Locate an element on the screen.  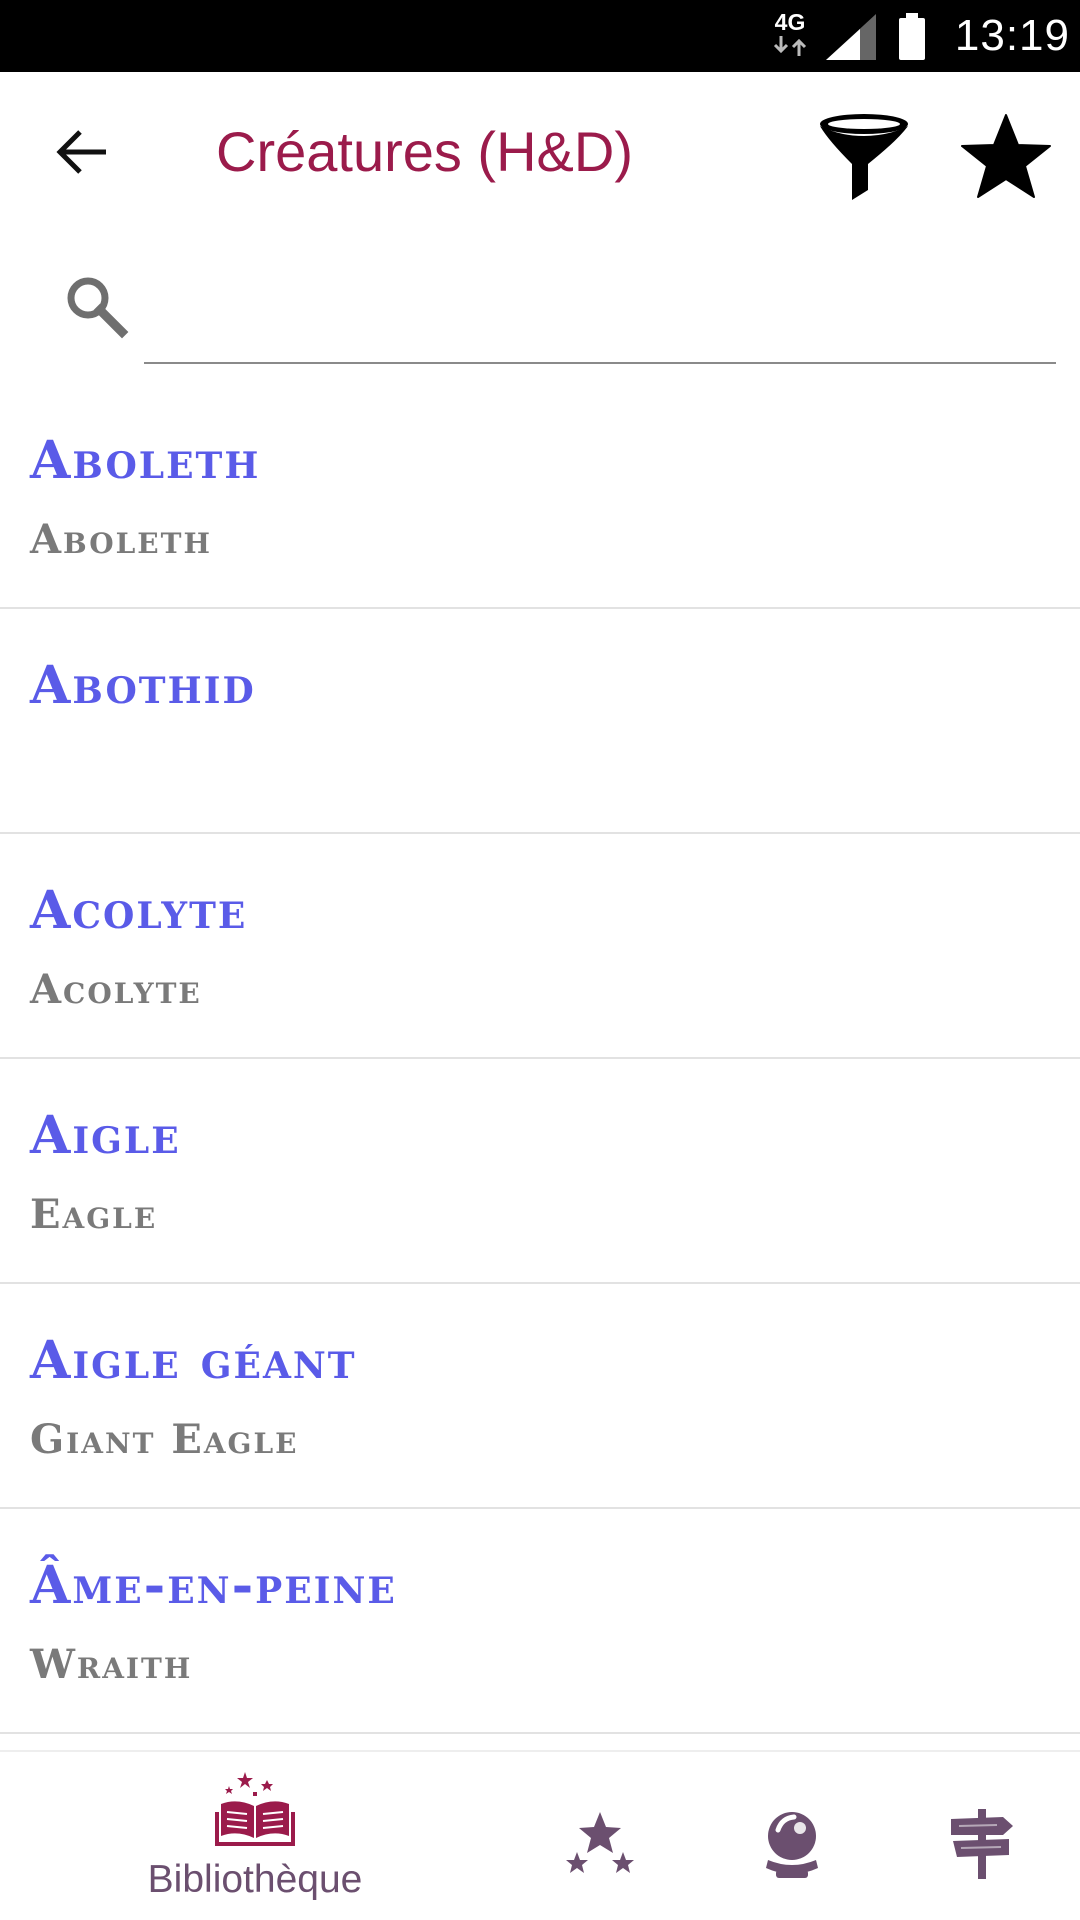
creature-name-fr: Âme-en-peine is located at coordinates (213, 1585).